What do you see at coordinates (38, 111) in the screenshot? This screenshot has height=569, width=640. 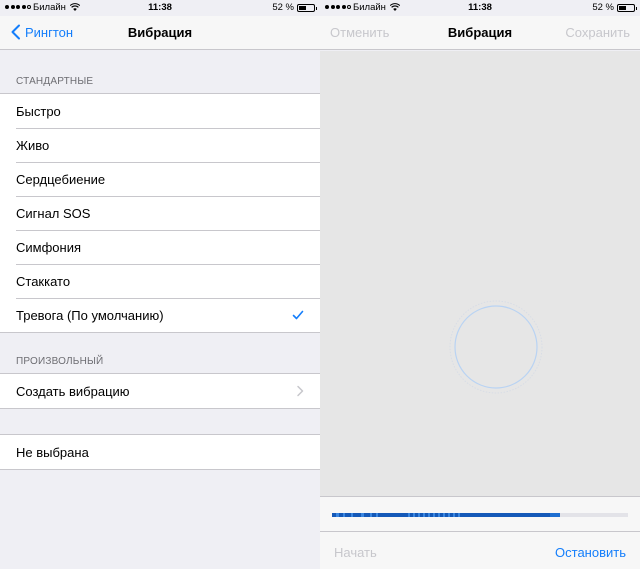 I see `list-item-label: Быстро` at bounding box center [38, 111].